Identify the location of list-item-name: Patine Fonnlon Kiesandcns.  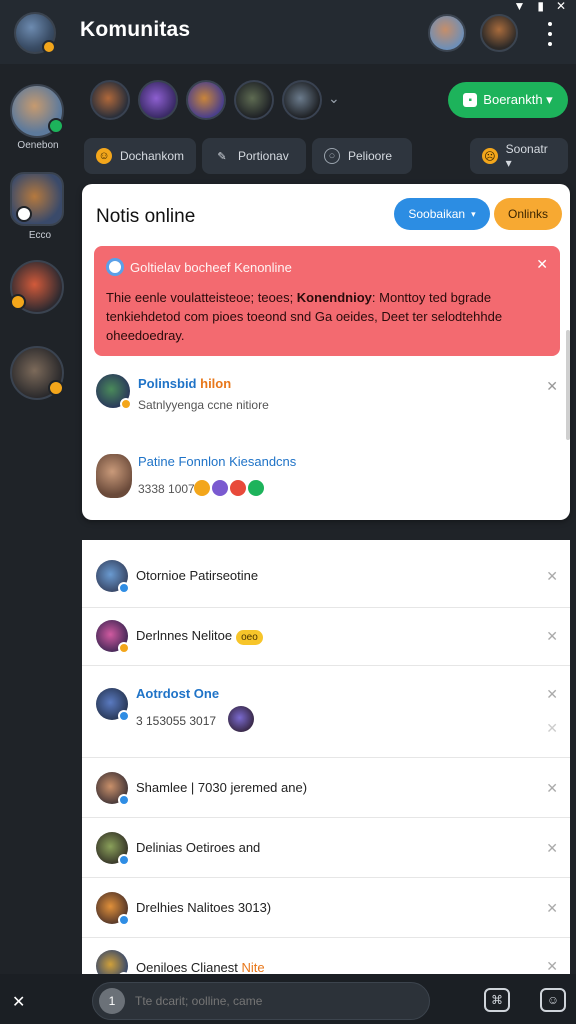
(217, 461).